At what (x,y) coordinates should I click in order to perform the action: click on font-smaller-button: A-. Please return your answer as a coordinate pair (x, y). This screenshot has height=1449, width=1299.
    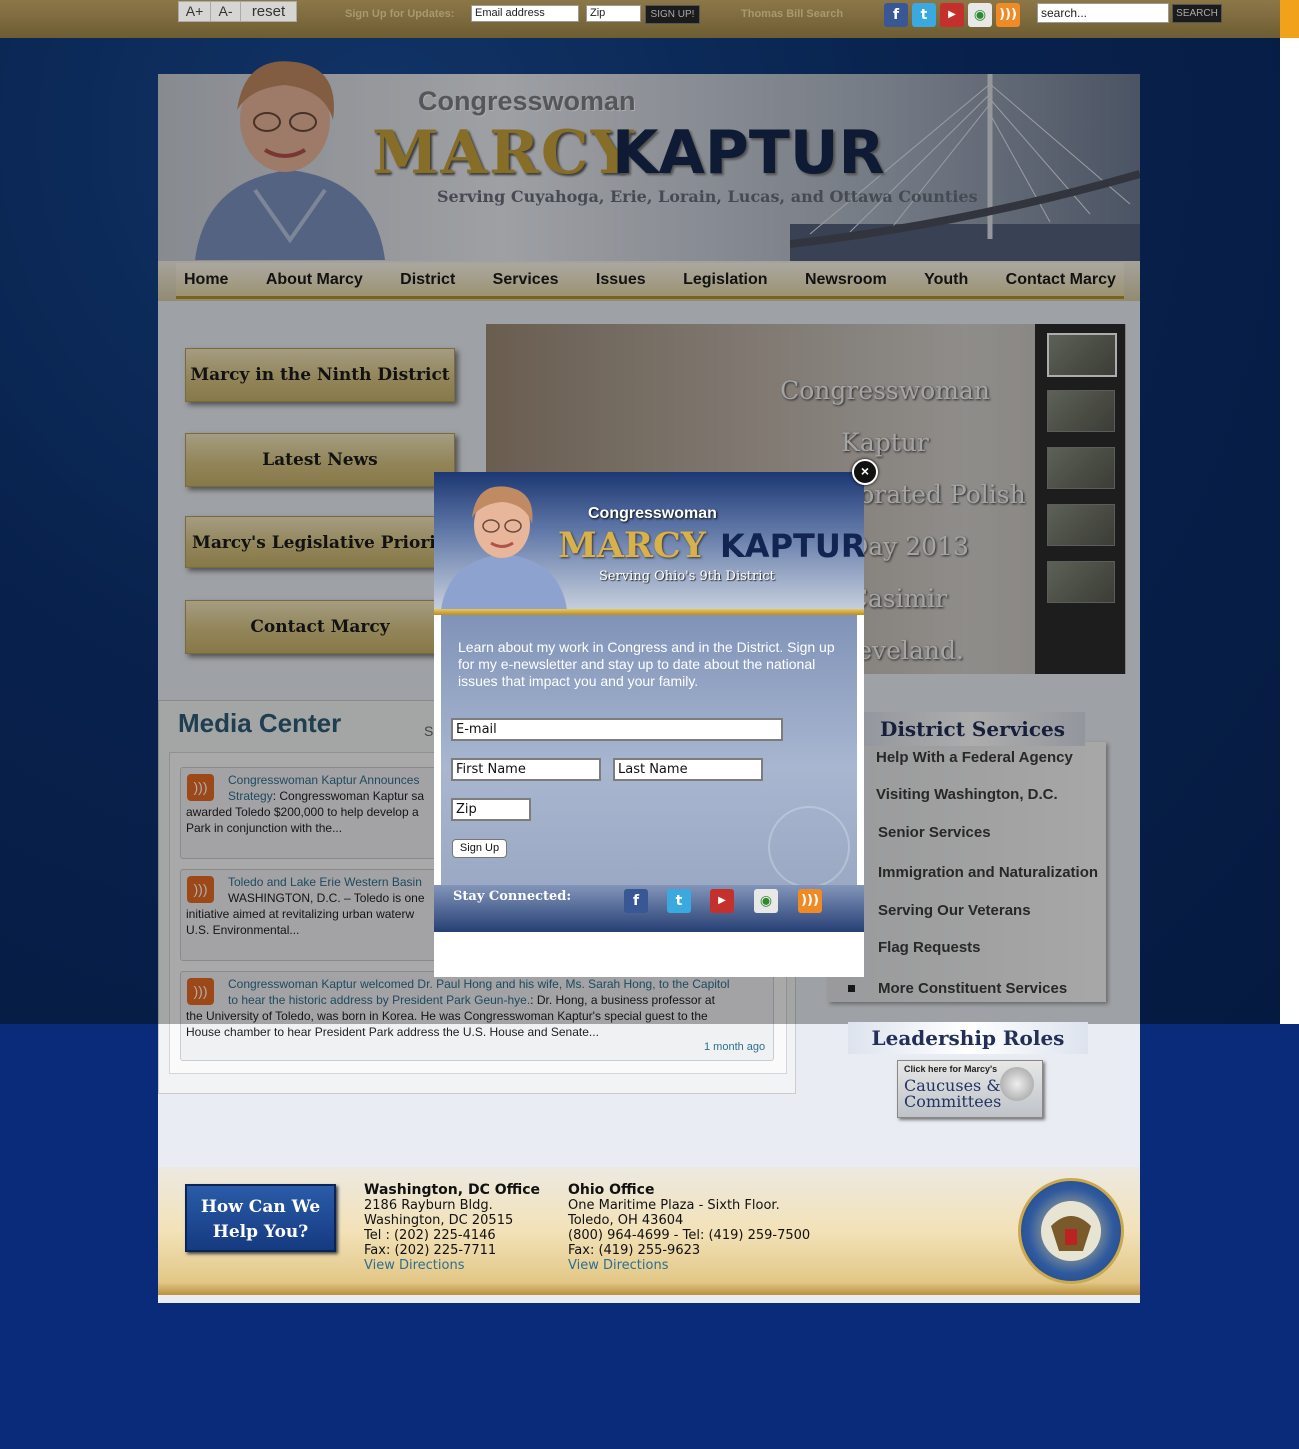
    Looking at the image, I should click on (225, 11).